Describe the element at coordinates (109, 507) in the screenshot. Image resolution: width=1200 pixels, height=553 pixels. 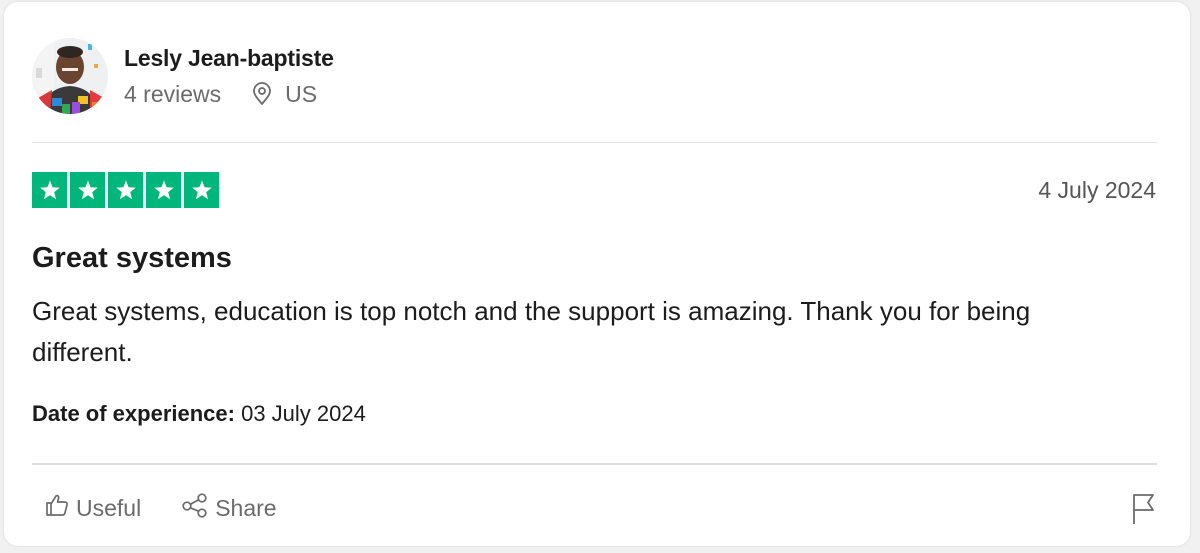
I see `useful-label: Useful` at that location.